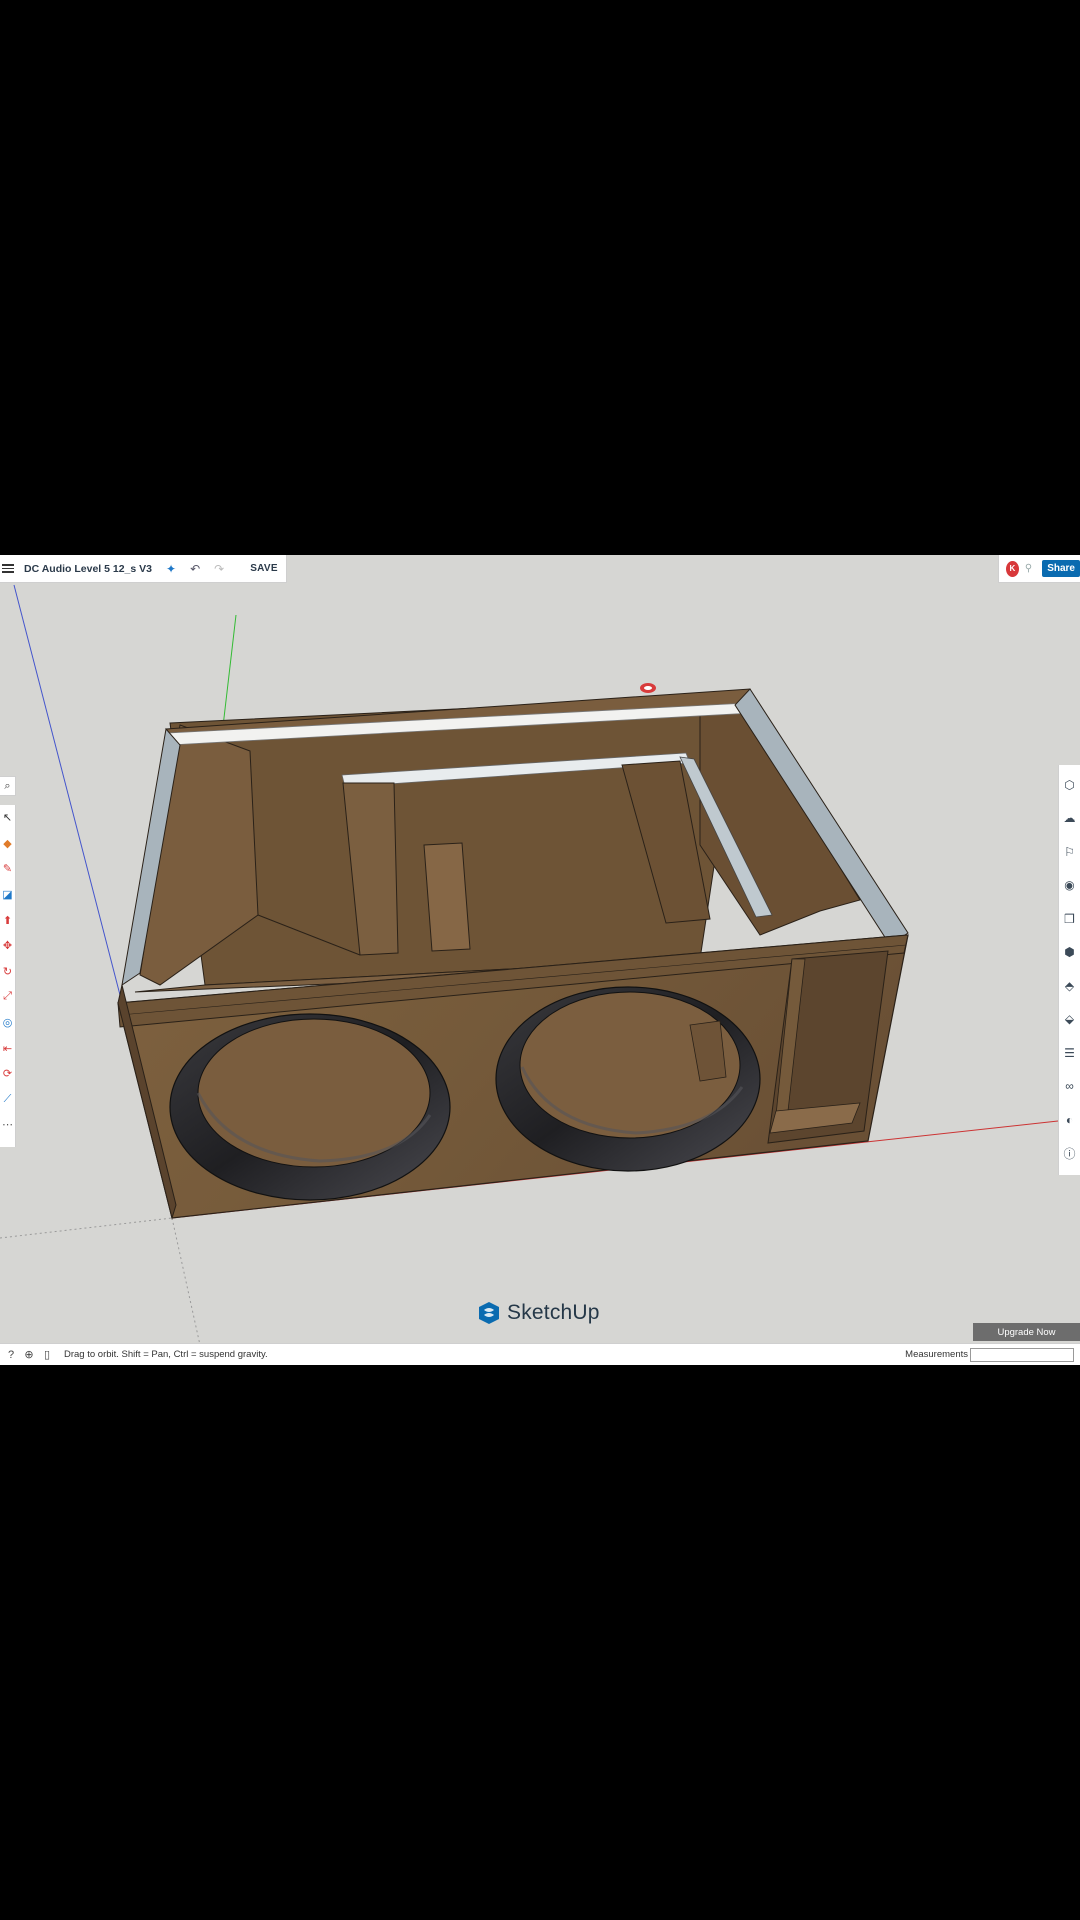 The height and width of the screenshot is (1920, 1080). I want to click on components-icon: ⚐, so click(1069, 852).